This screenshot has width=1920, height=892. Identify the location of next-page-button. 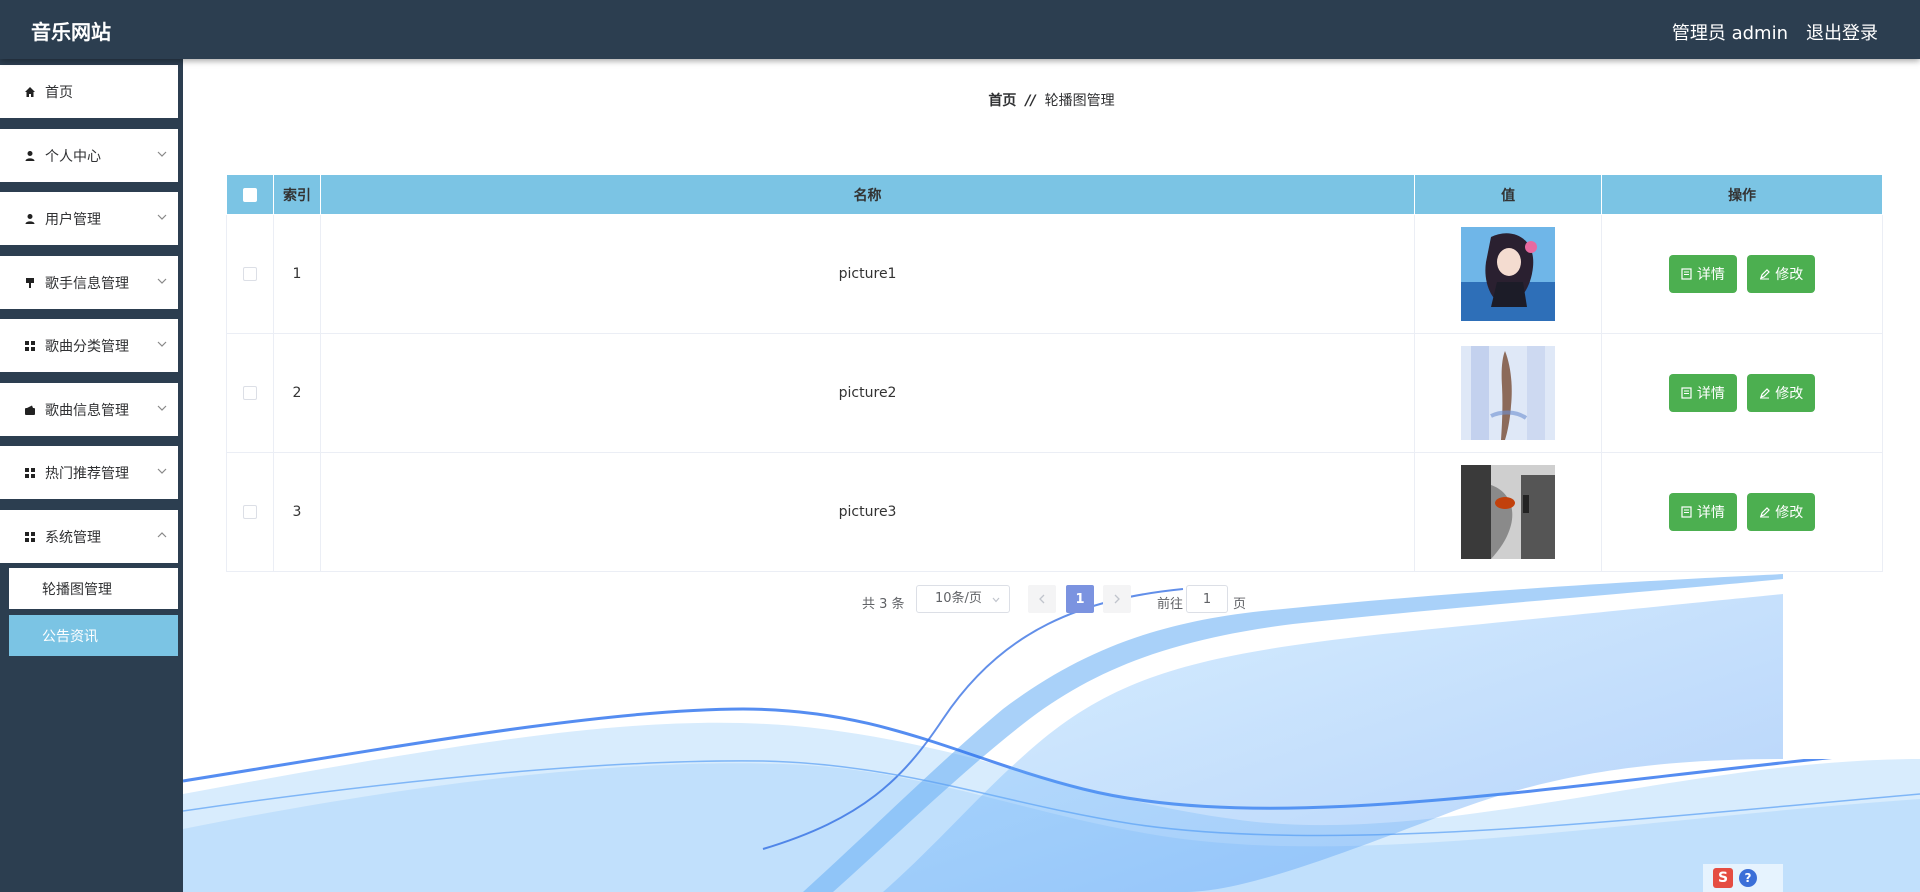
(1117, 599).